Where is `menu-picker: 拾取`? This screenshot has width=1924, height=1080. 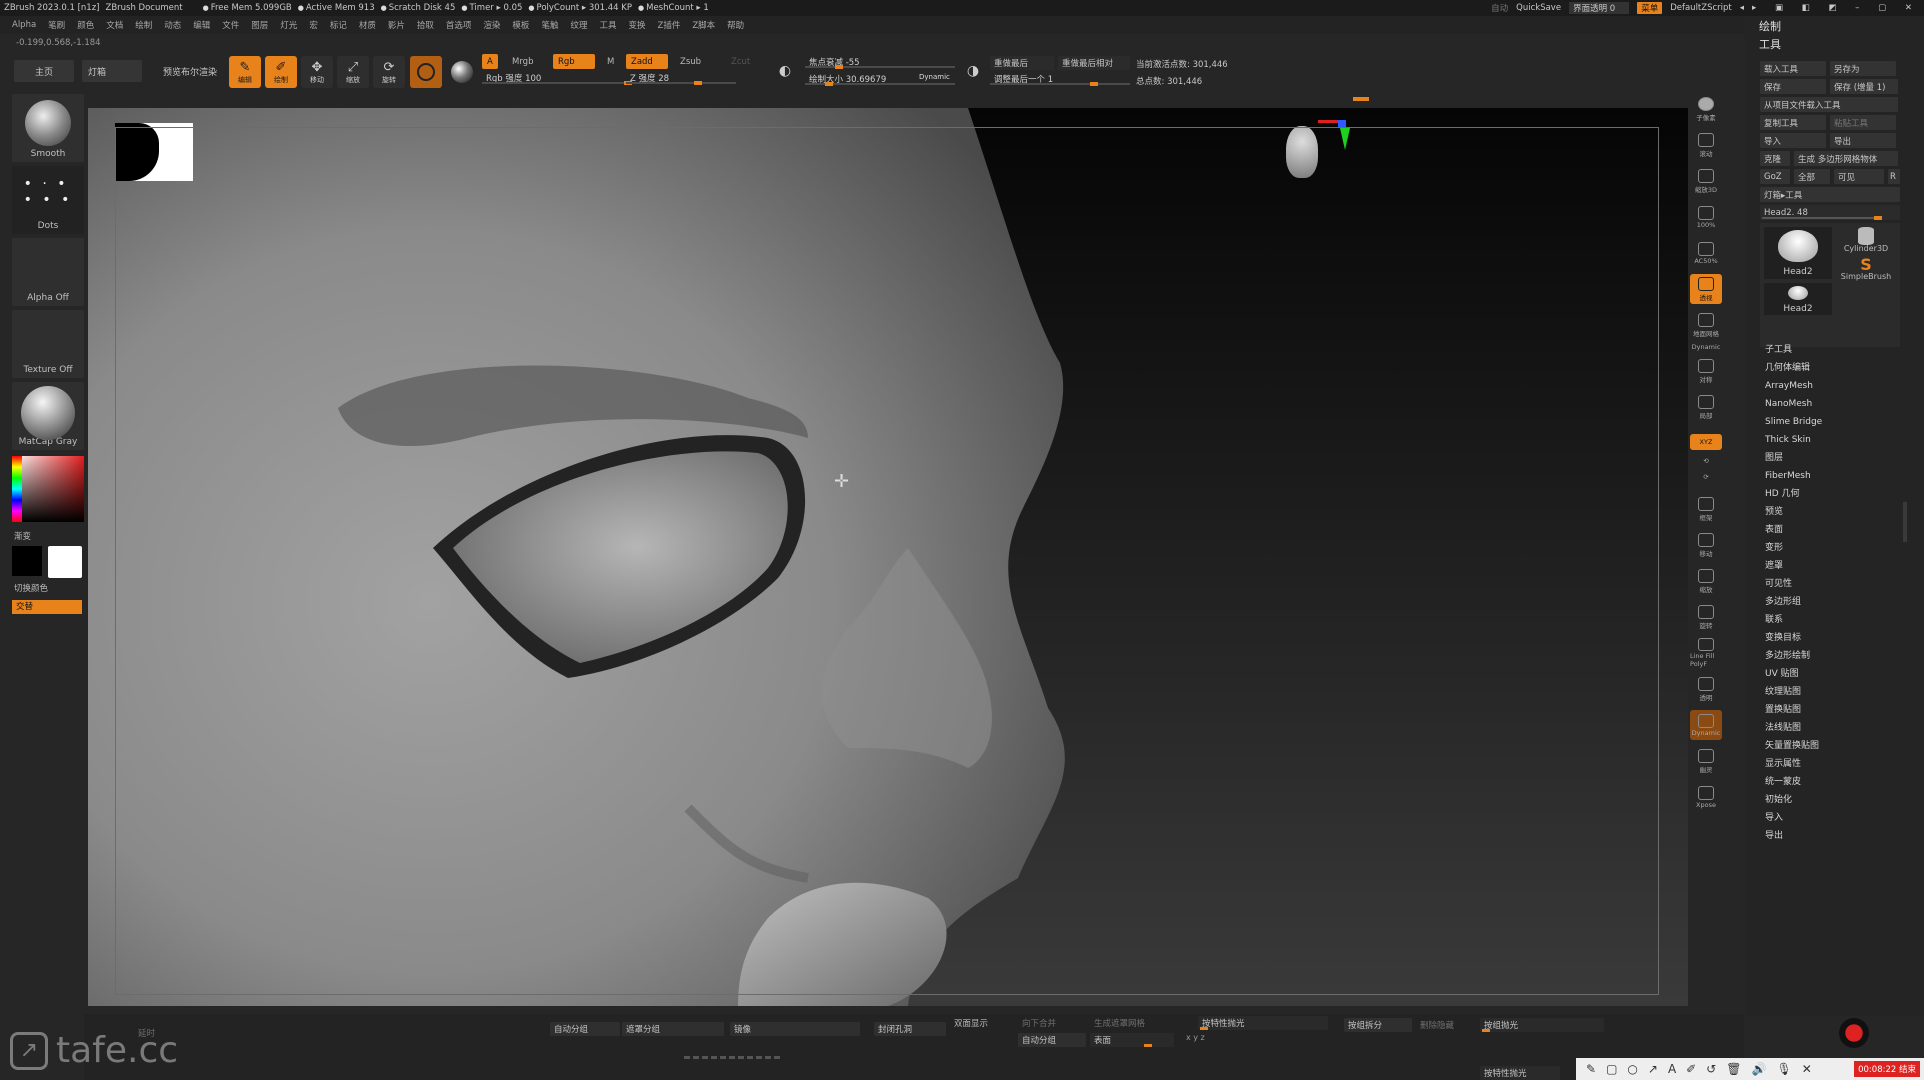 menu-picker: 拾取 is located at coordinates (425, 25).